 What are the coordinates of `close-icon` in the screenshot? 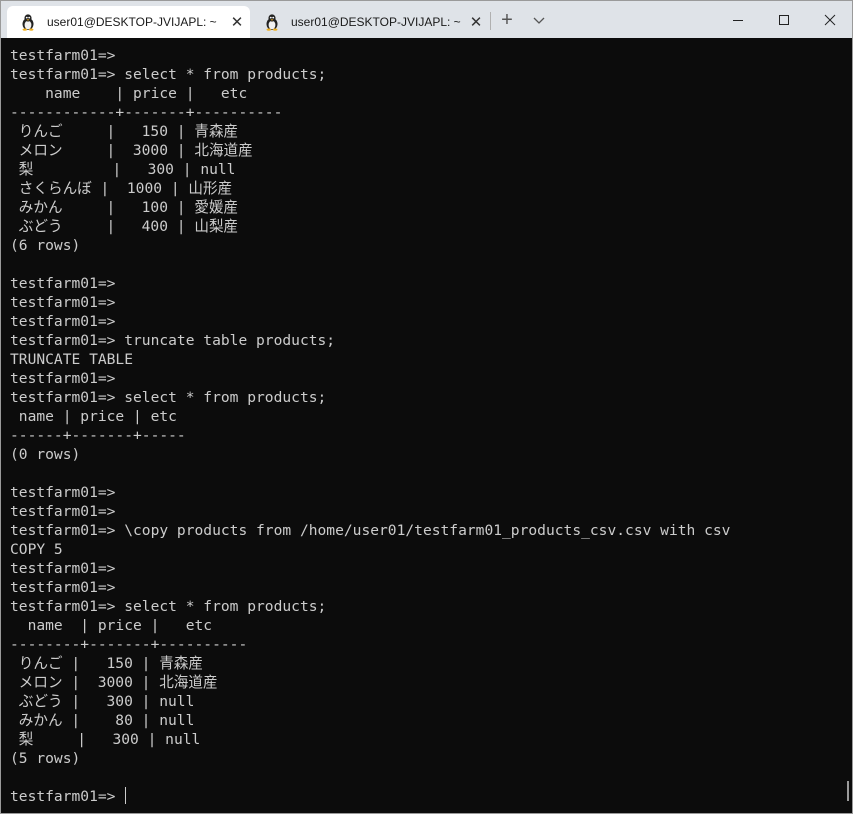 It's located at (830, 19).